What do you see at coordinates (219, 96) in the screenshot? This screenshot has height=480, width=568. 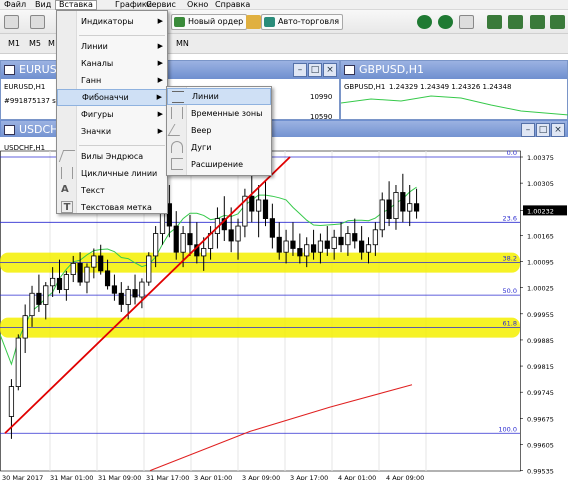 I see `fibo-item-retracement: Линии` at bounding box center [219, 96].